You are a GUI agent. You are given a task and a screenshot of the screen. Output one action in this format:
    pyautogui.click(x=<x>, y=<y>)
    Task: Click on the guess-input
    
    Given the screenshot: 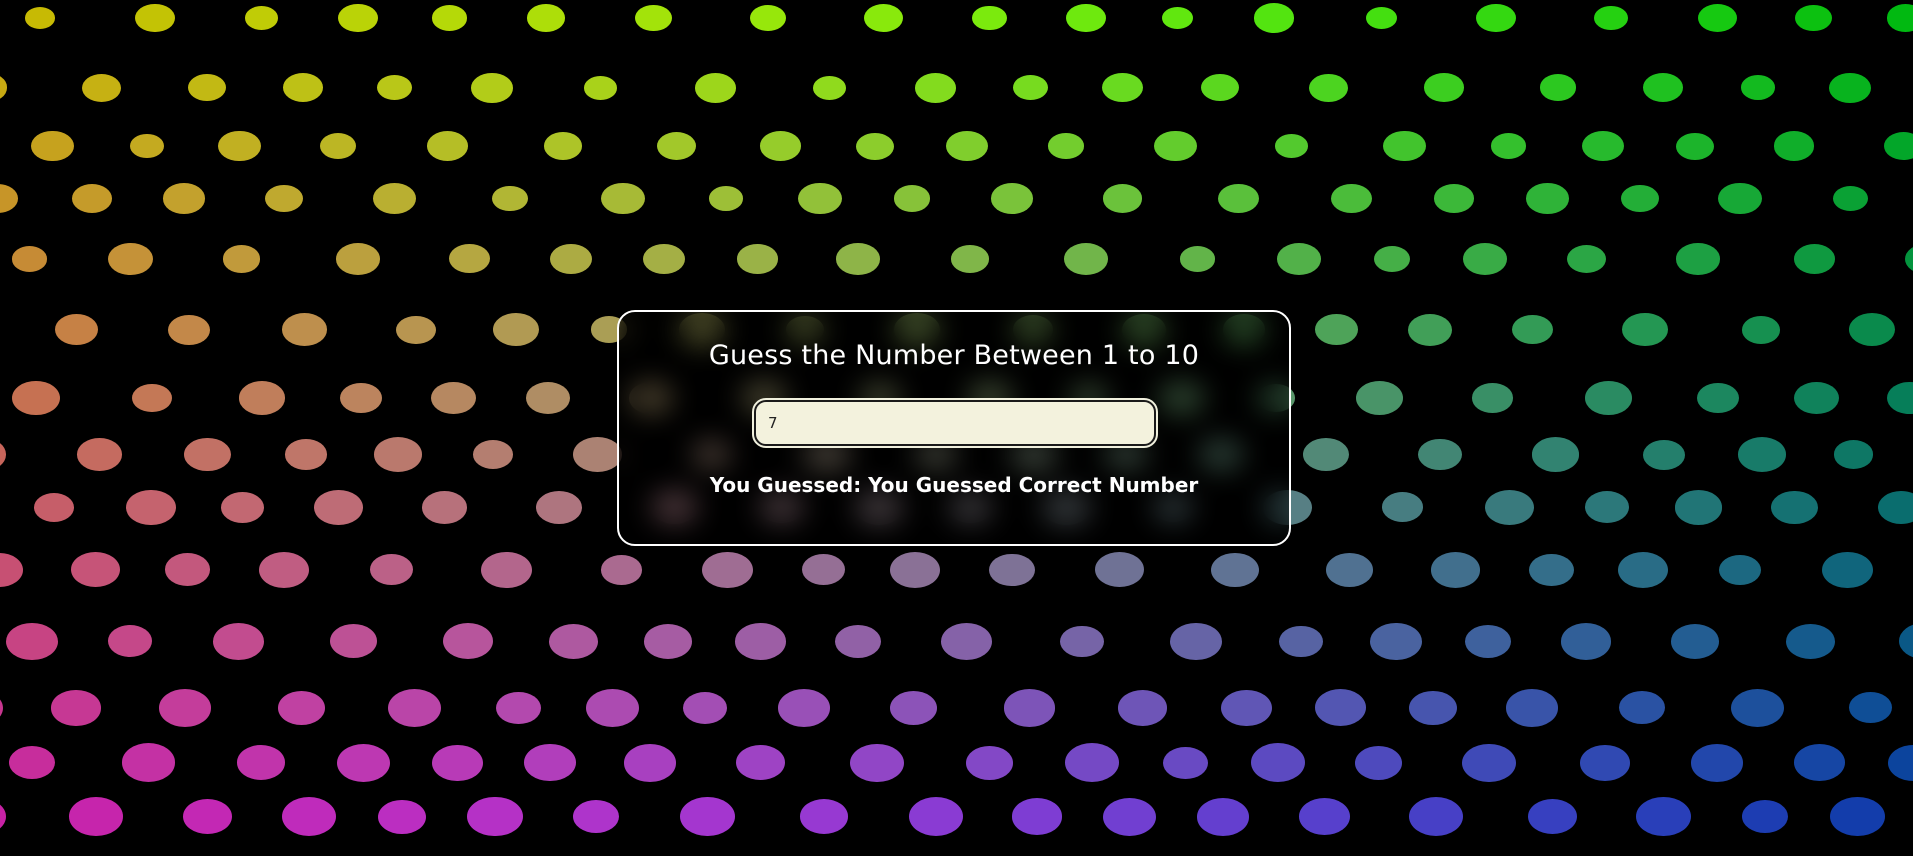 What is the action you would take?
    pyautogui.click(x=955, y=423)
    